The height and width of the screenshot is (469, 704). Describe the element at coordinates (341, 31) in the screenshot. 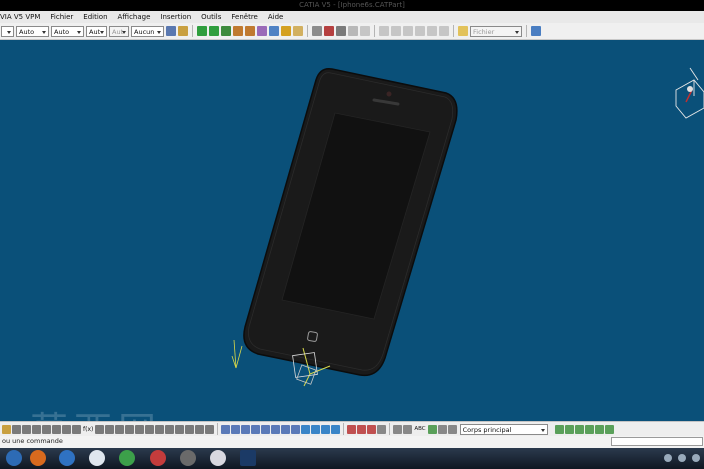

I see `render-style-icon` at that location.